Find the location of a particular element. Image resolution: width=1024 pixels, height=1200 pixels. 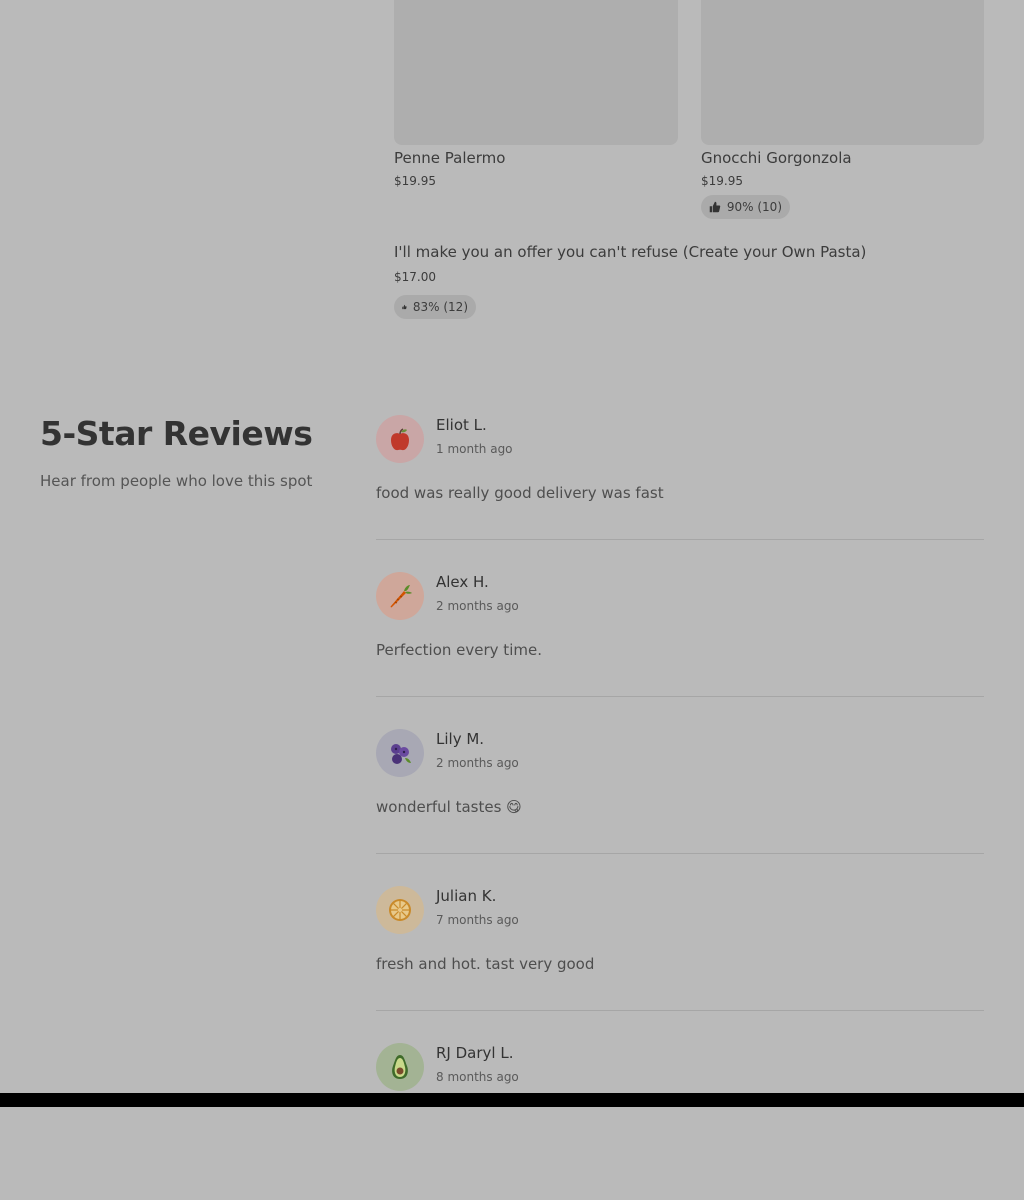

reviewer-name: Lily M. is located at coordinates (460, 739).